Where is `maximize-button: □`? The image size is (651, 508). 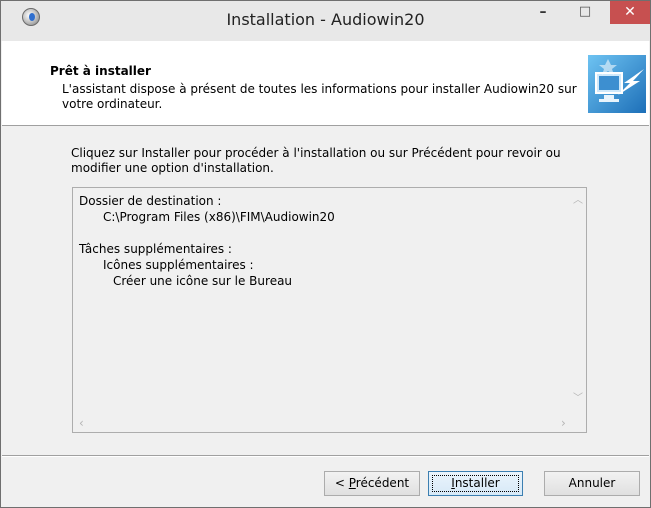
maximize-button: □ is located at coordinates (585, 13).